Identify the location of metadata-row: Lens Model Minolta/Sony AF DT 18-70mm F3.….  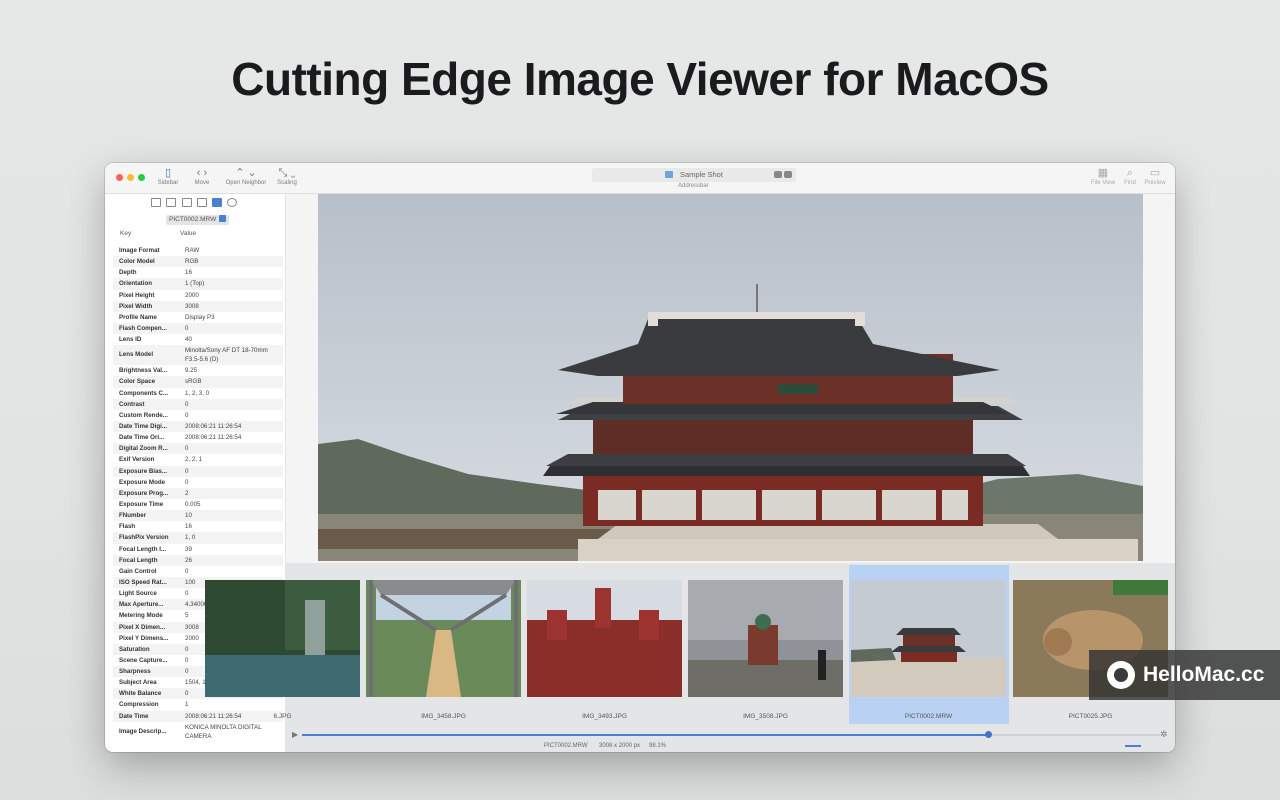
(198, 355).